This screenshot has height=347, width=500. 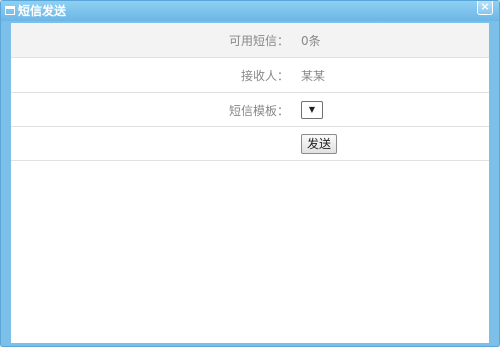 What do you see at coordinates (264, 76) in the screenshot?
I see `recipient-label: 接收人：` at bounding box center [264, 76].